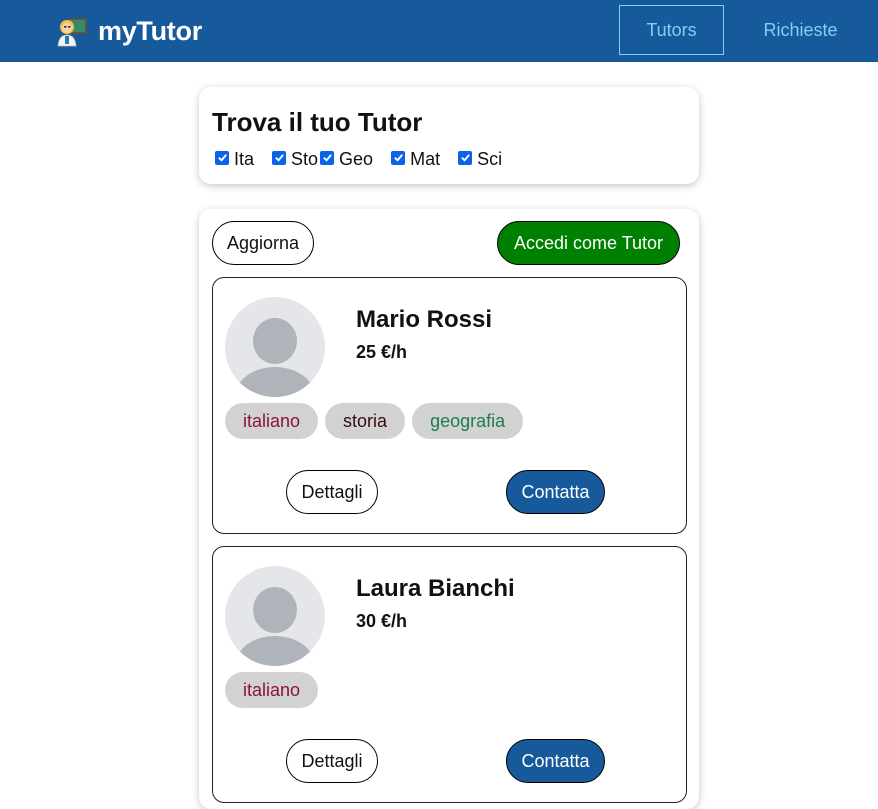 This screenshot has width=878, height=809. Describe the element at coordinates (244, 159) in the screenshot. I see `filter-label: Ita` at that location.